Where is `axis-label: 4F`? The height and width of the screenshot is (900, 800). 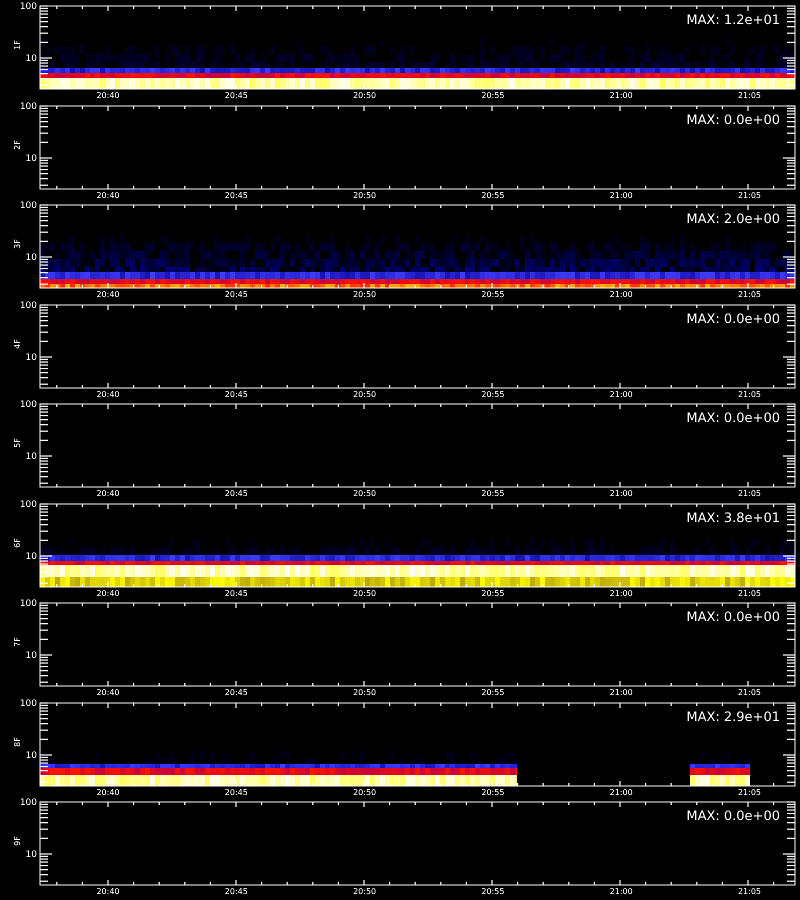
axis-label: 4F is located at coordinates (17, 343).